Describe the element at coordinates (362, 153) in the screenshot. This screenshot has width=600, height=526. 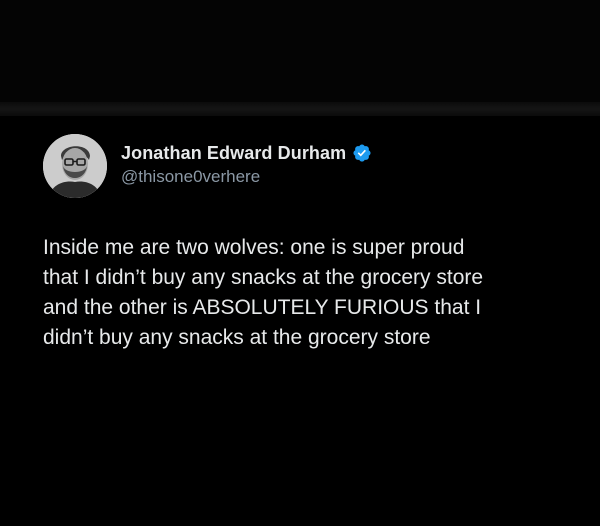
I see `verified-badge-icon` at that location.